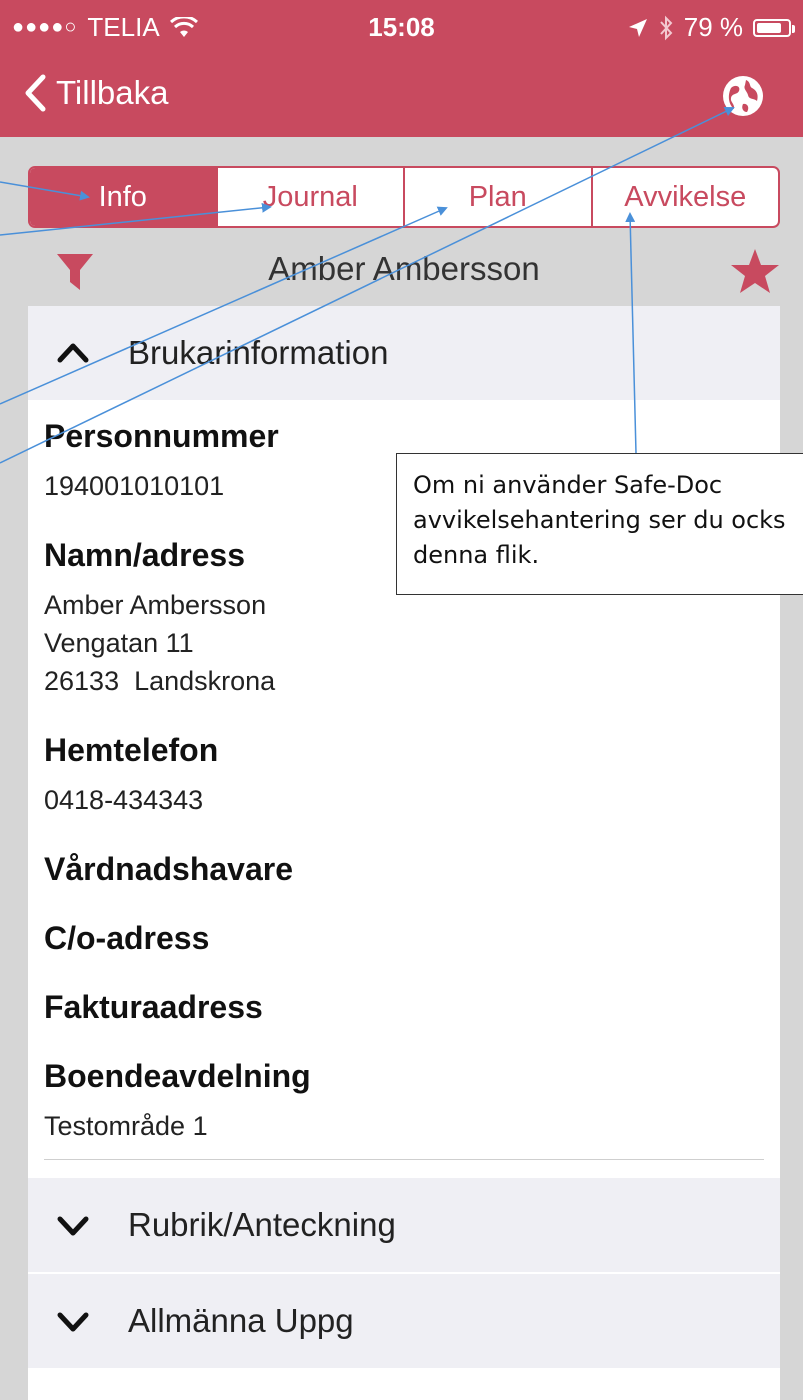 The width and height of the screenshot is (803, 1400). I want to click on chevron-left-icon, so click(35, 93).